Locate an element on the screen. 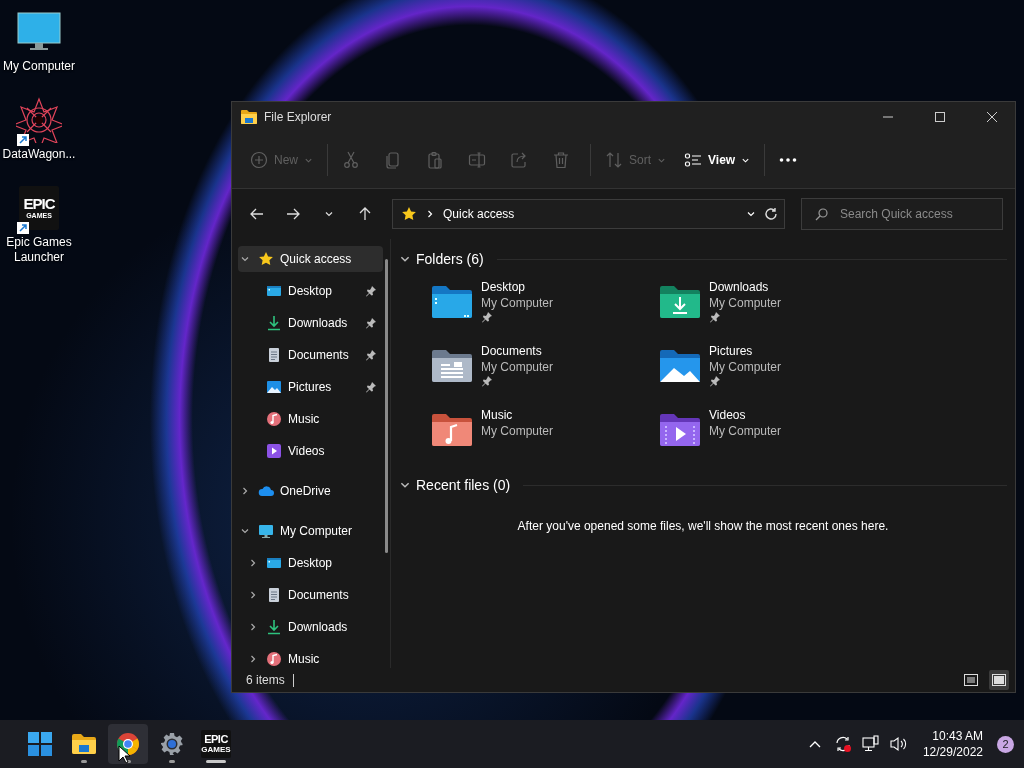 This screenshot has height=768, width=1024. arrow-right-icon is located at coordinates (293, 214).